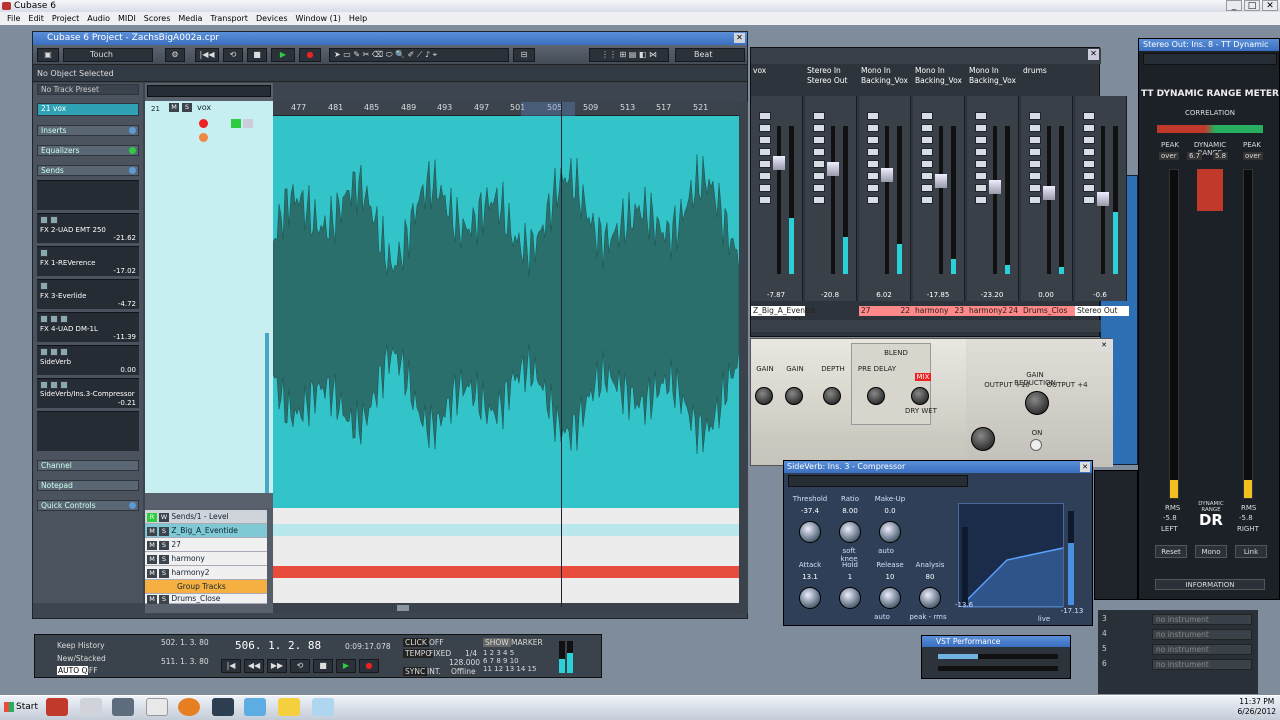  Describe the element at coordinates (810, 577) in the screenshot. I see `attack-value: 13.1` at that location.